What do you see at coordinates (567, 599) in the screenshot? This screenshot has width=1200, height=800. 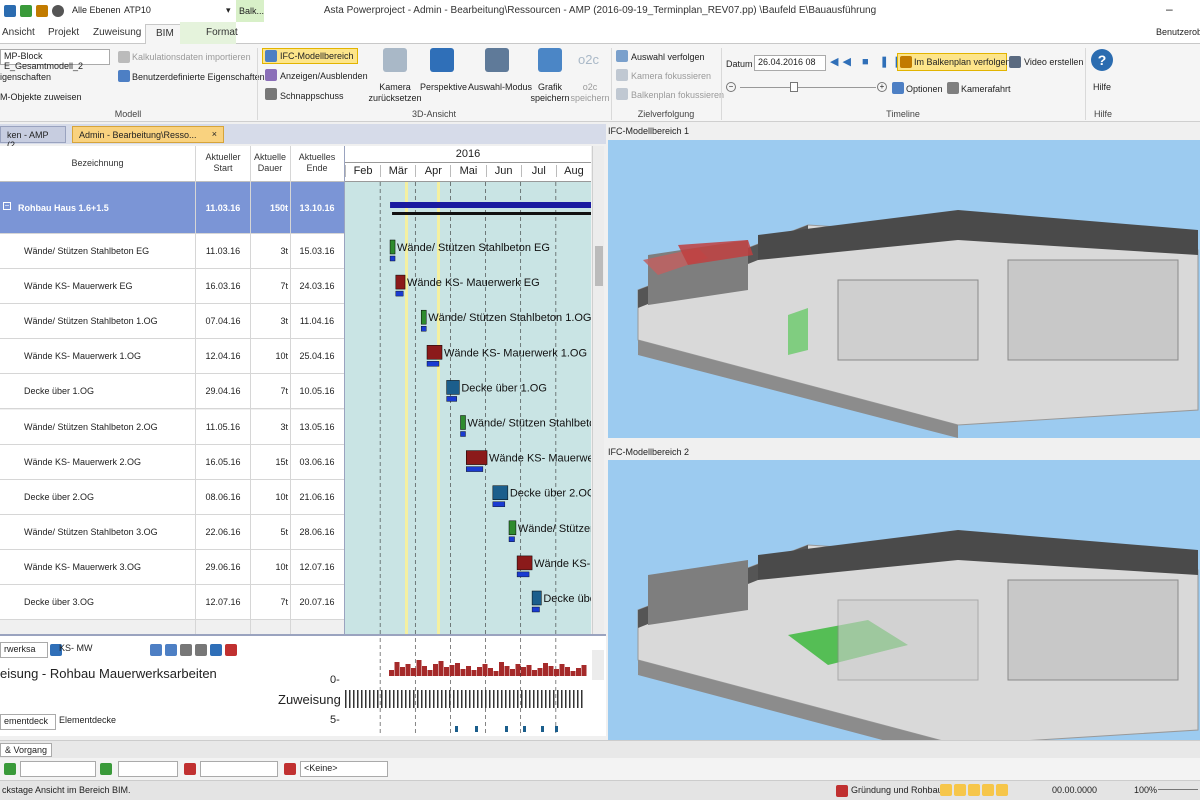 I see `task-bar-label: Decke übe` at bounding box center [567, 599].